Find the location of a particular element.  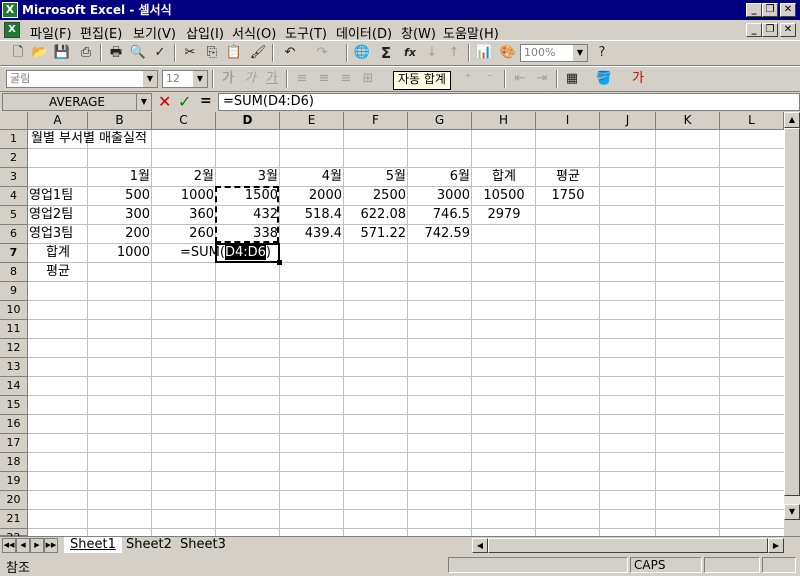

column-header-b: B is located at coordinates (120, 121).